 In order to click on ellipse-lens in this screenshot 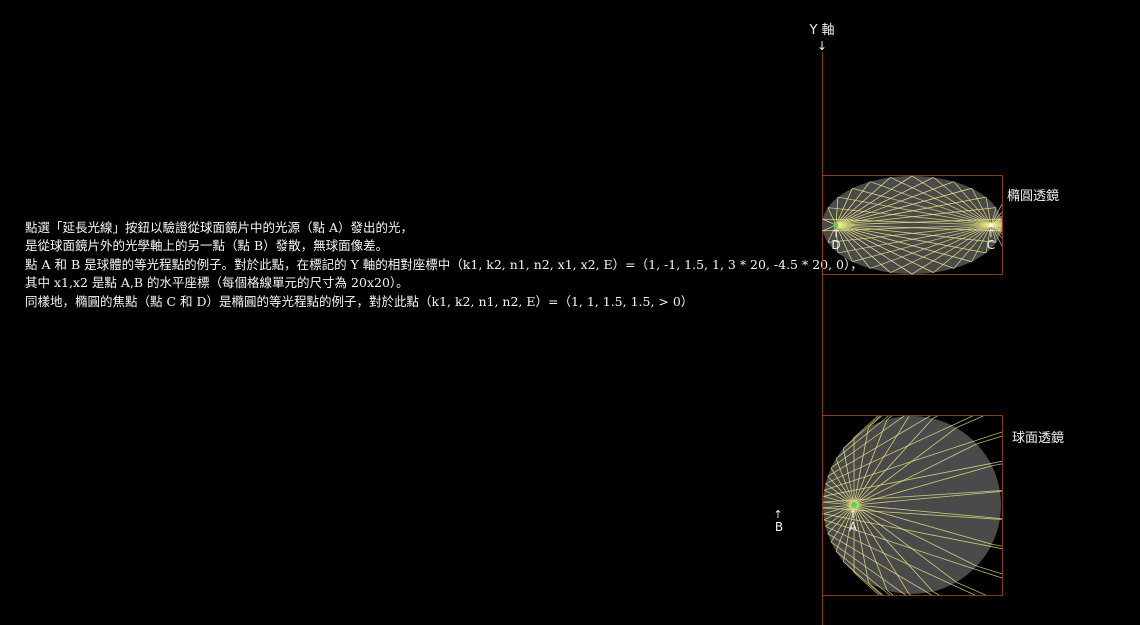, I will do `click(912, 225)`.